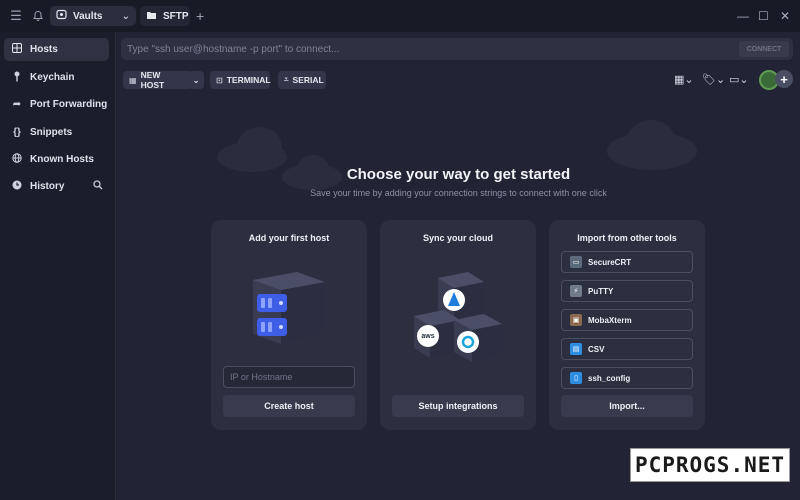 This screenshot has width=800, height=500. Describe the element at coordinates (98, 186) in the screenshot. I see `search-icon` at that location.